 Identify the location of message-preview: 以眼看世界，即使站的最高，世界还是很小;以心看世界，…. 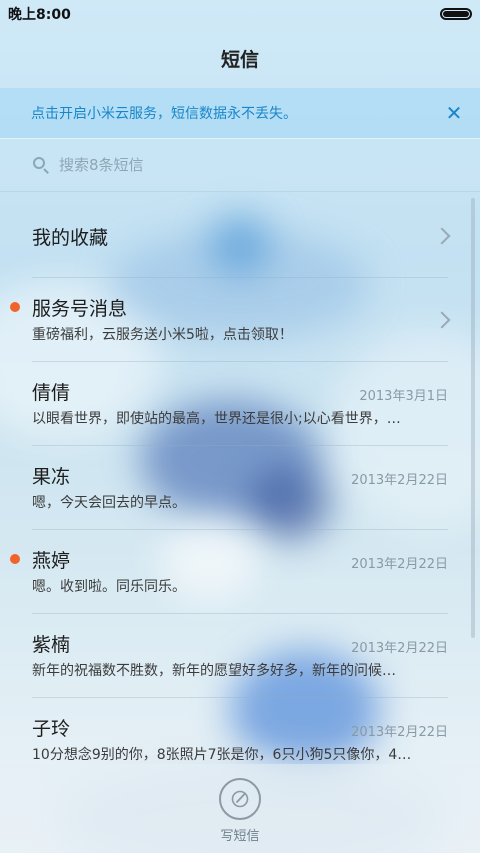
(216, 419).